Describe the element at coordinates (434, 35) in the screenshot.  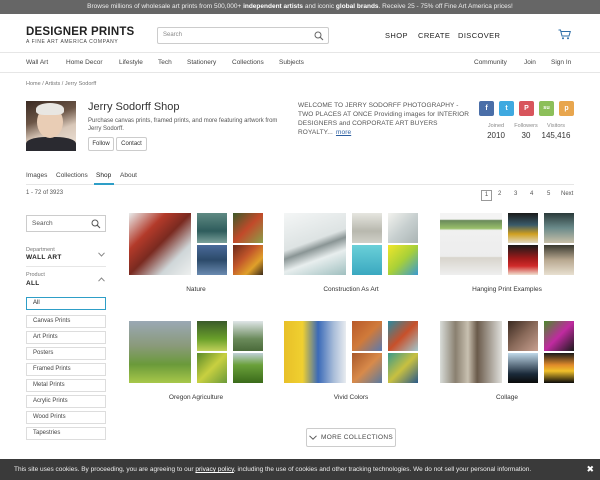
I see `nav-create: CREATE` at that location.